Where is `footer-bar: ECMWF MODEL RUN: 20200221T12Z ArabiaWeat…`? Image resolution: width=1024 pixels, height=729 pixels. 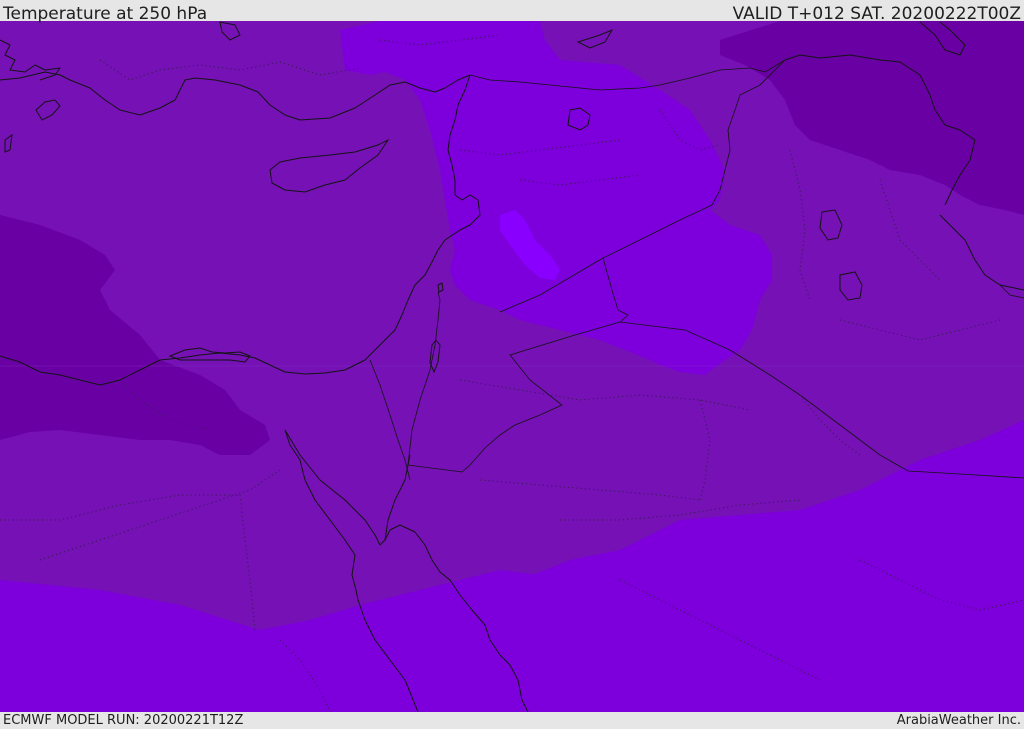 footer-bar: ECMWF MODEL RUN: 20200221T12Z ArabiaWeat… is located at coordinates (512, 720).